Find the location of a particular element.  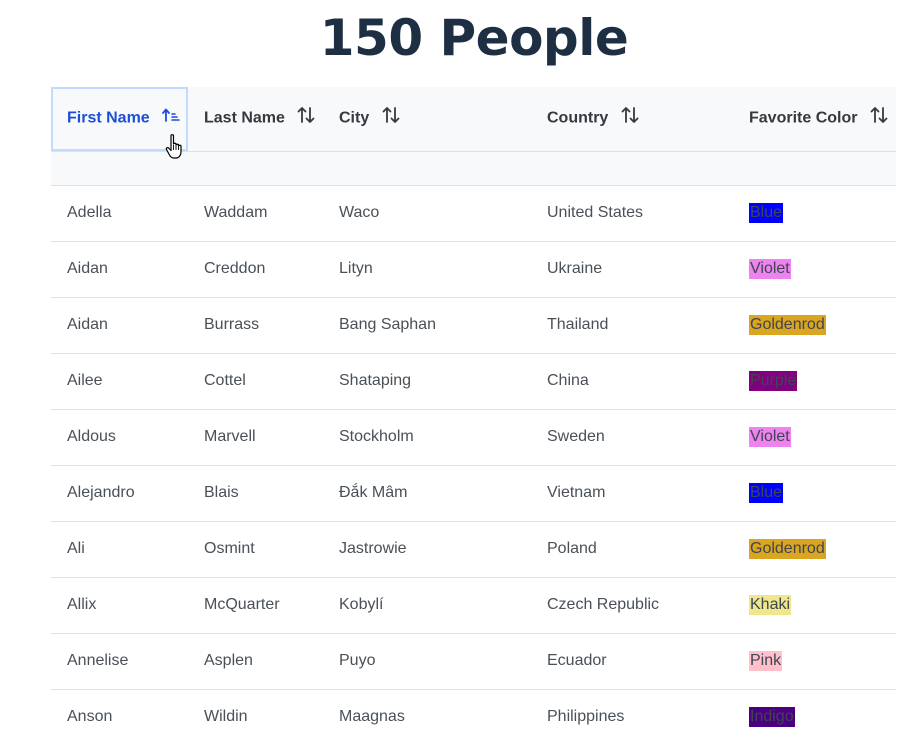

table-row: Anson Wildin Maagnas Philippines Indigo is located at coordinates (473, 715).